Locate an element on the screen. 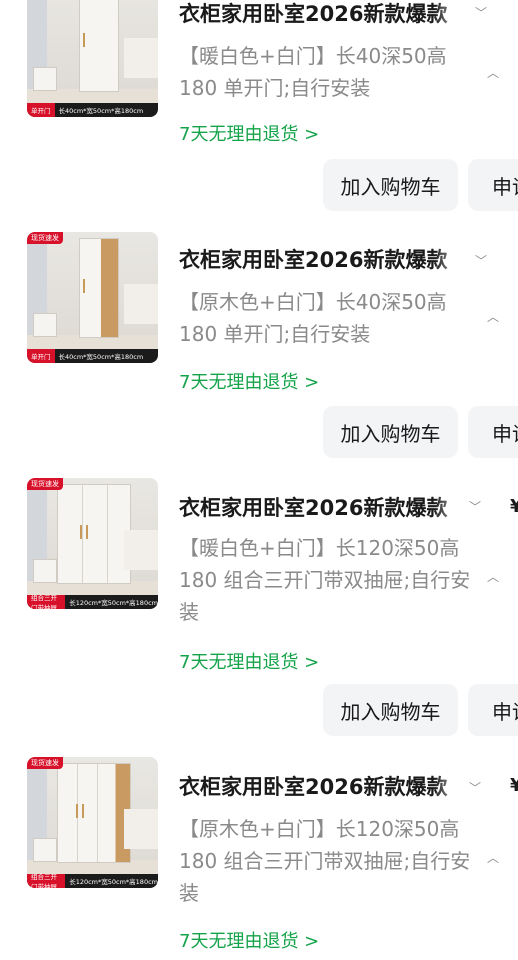  product-spec: 【原木色+白门】长120深50高180 组合三开门带双抽屉;自行安装 is located at coordinates (327, 861).